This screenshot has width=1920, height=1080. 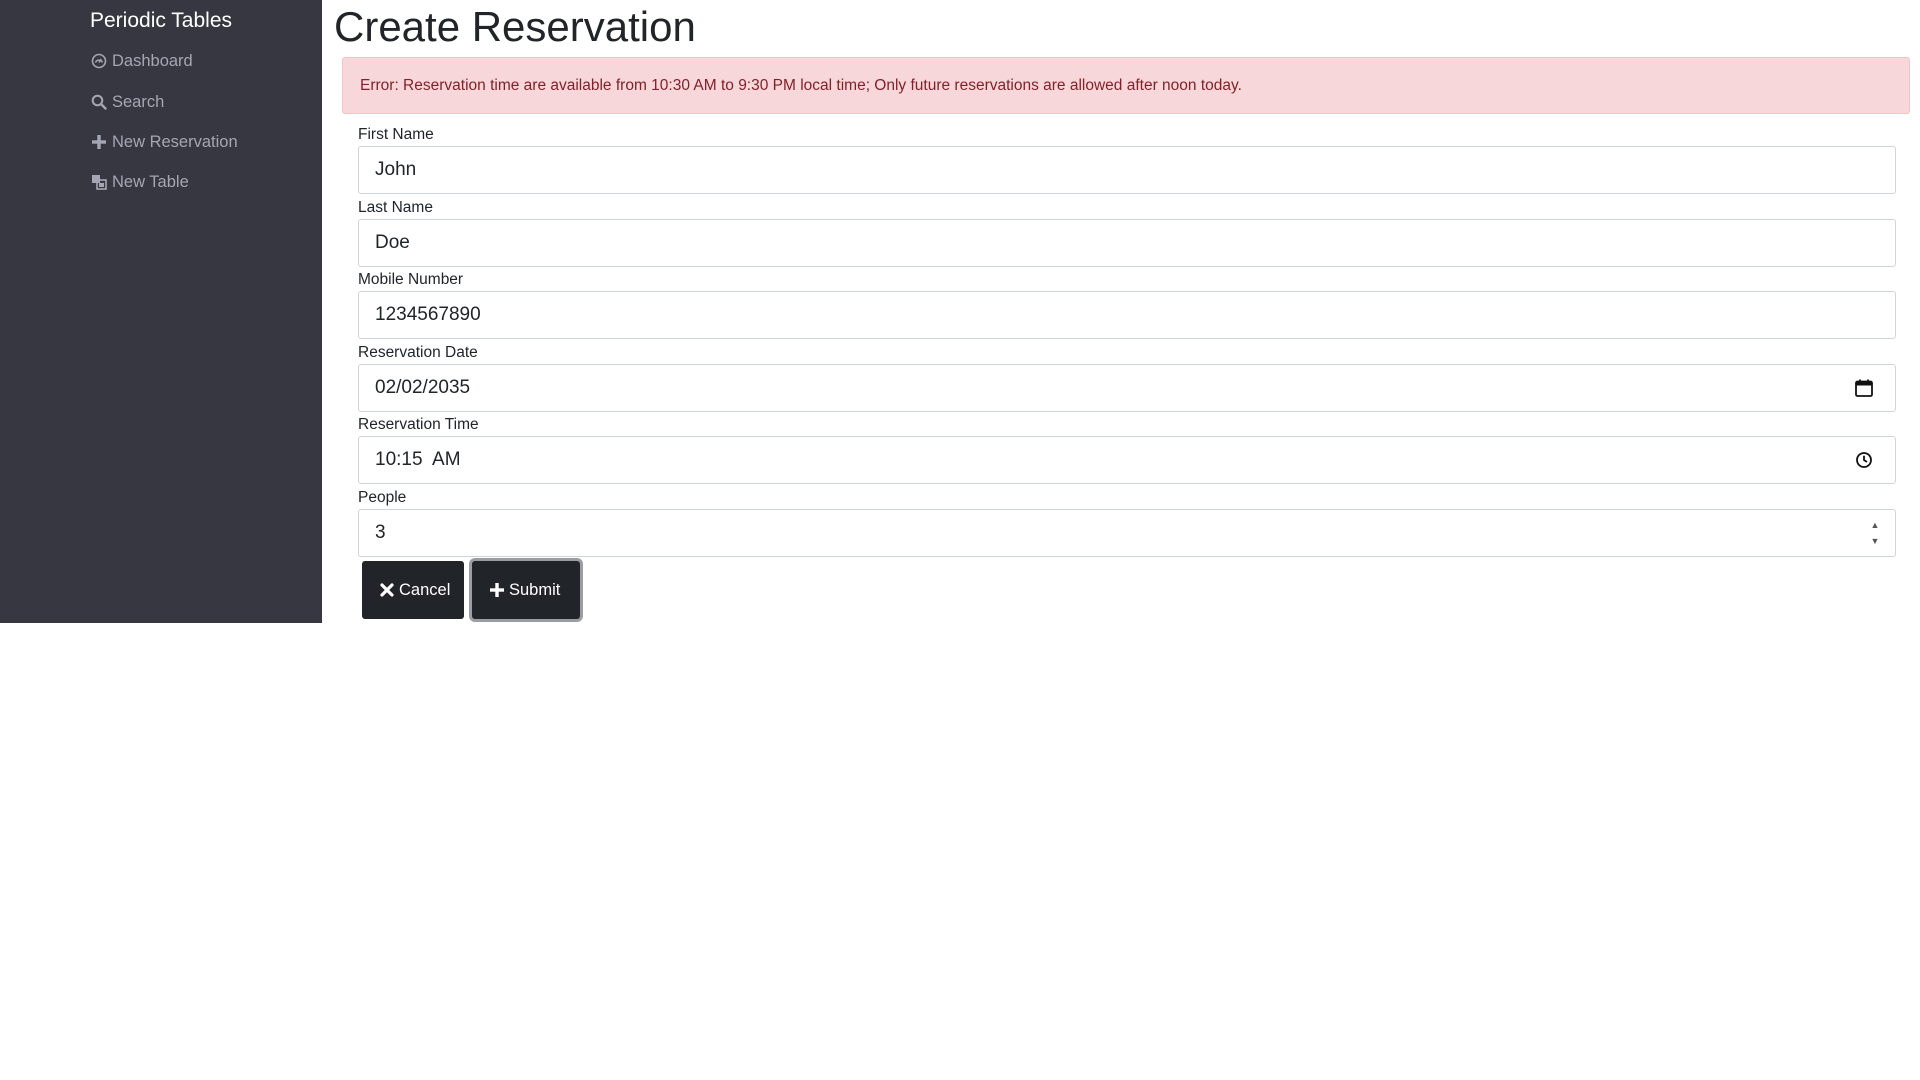 What do you see at coordinates (425, 589) in the screenshot?
I see `cancel-button-label: Cancel` at bounding box center [425, 589].